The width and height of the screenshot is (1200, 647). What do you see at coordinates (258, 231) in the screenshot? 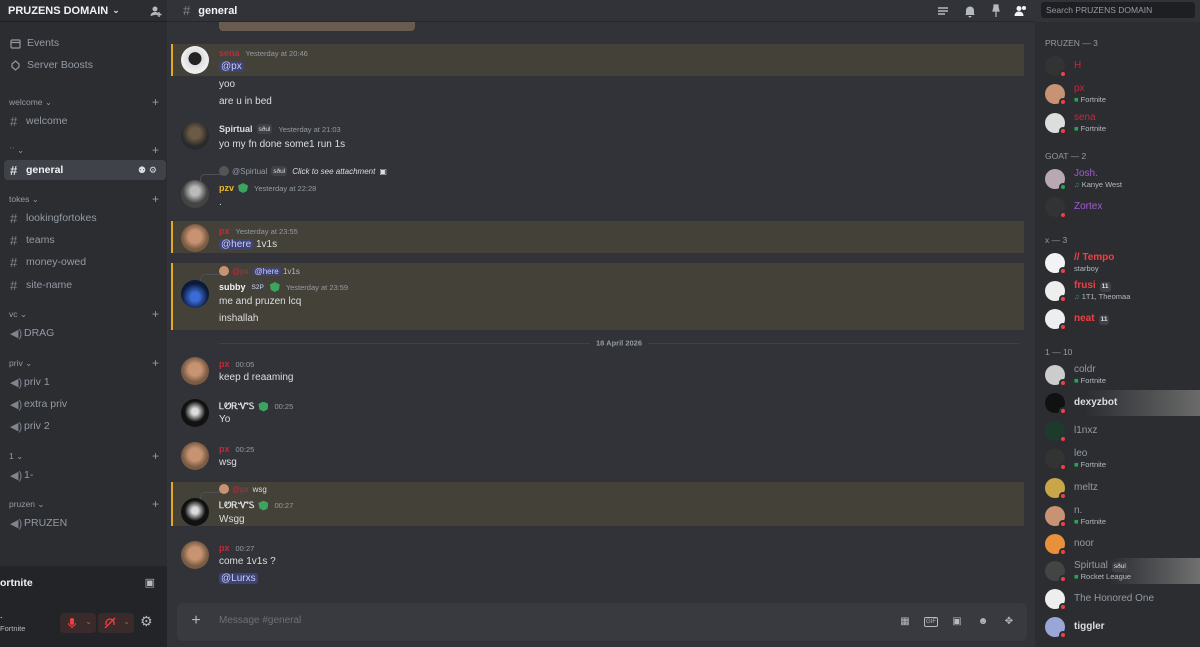
I see `message-header: px Yesterday at 23:55` at bounding box center [258, 231].